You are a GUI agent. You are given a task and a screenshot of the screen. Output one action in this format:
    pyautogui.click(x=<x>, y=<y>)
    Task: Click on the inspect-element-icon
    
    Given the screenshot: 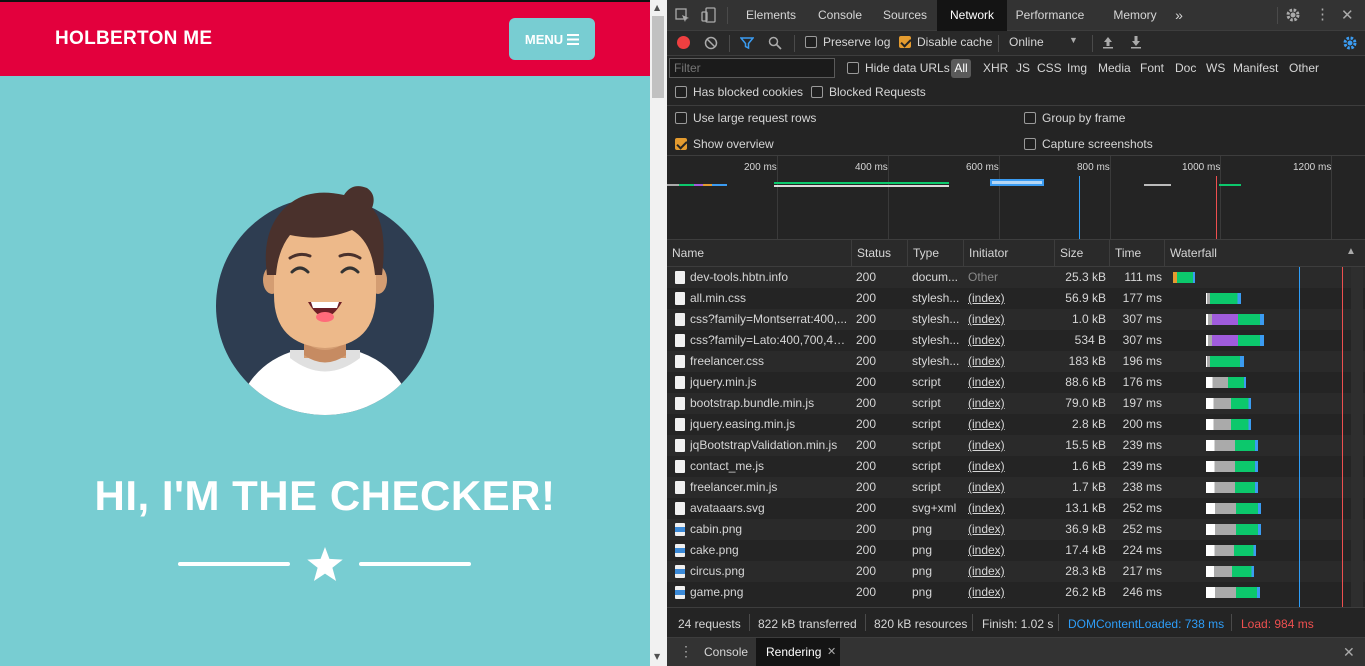 What is the action you would take?
    pyautogui.click(x=682, y=15)
    